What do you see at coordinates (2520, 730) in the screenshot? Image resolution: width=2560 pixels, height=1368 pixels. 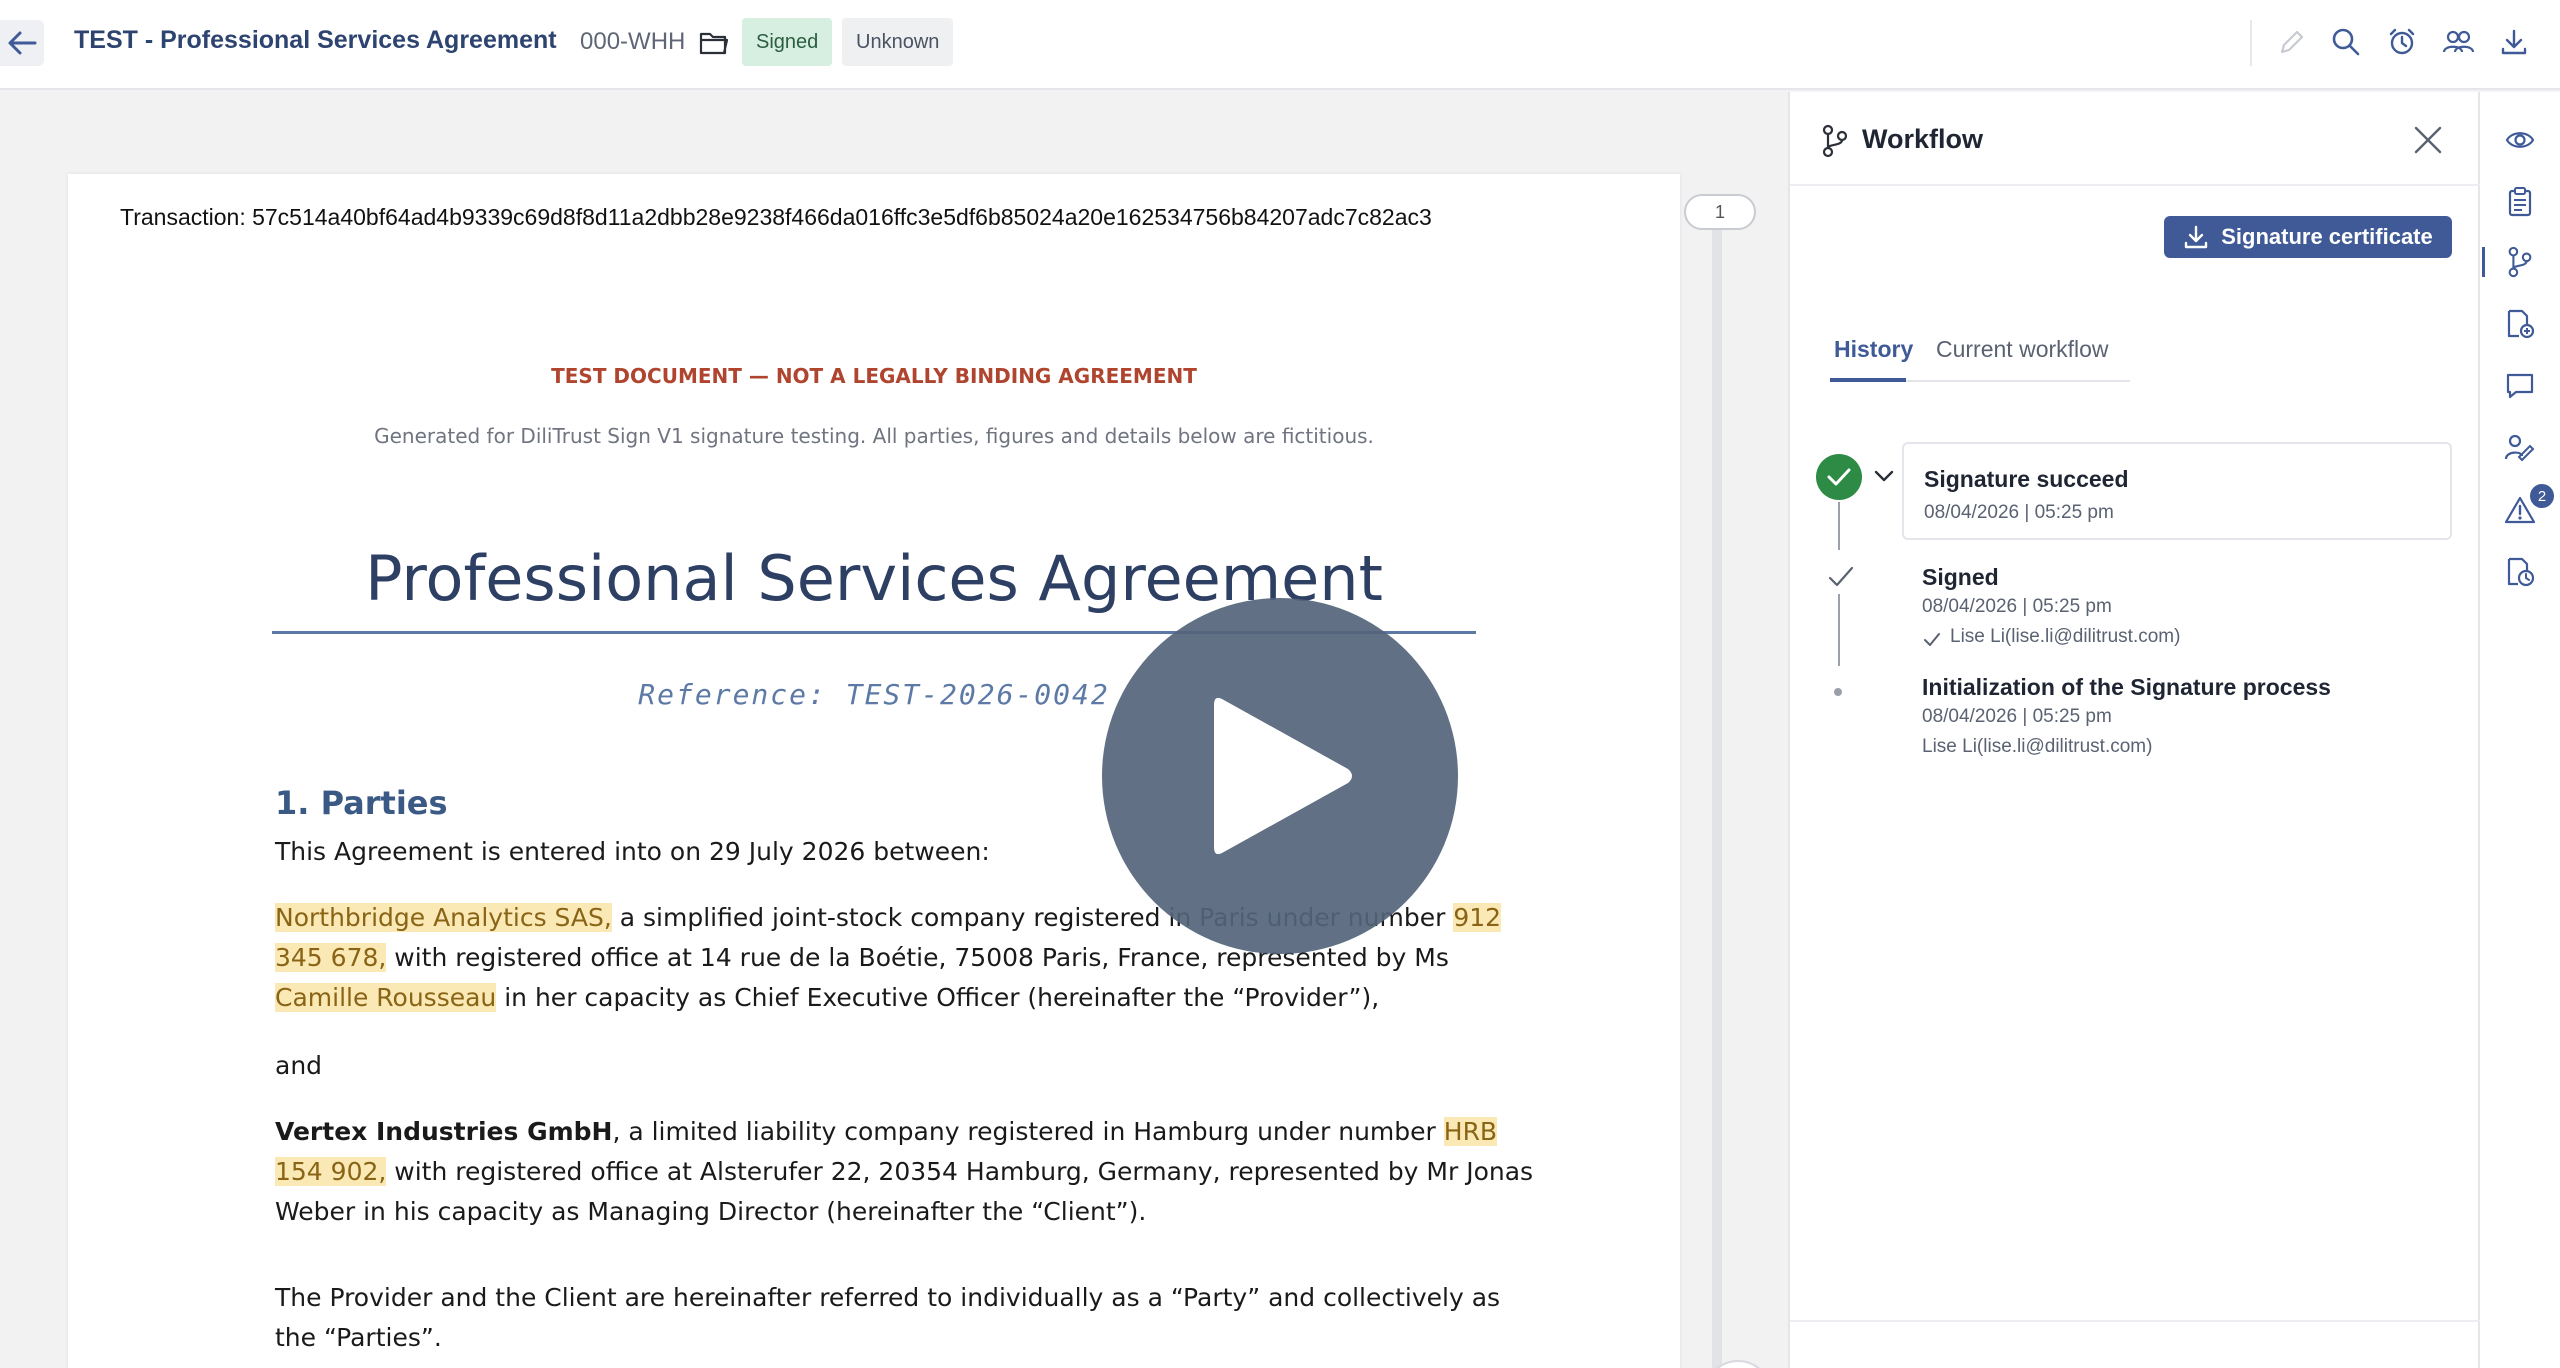 I see `right-rail: 2` at bounding box center [2520, 730].